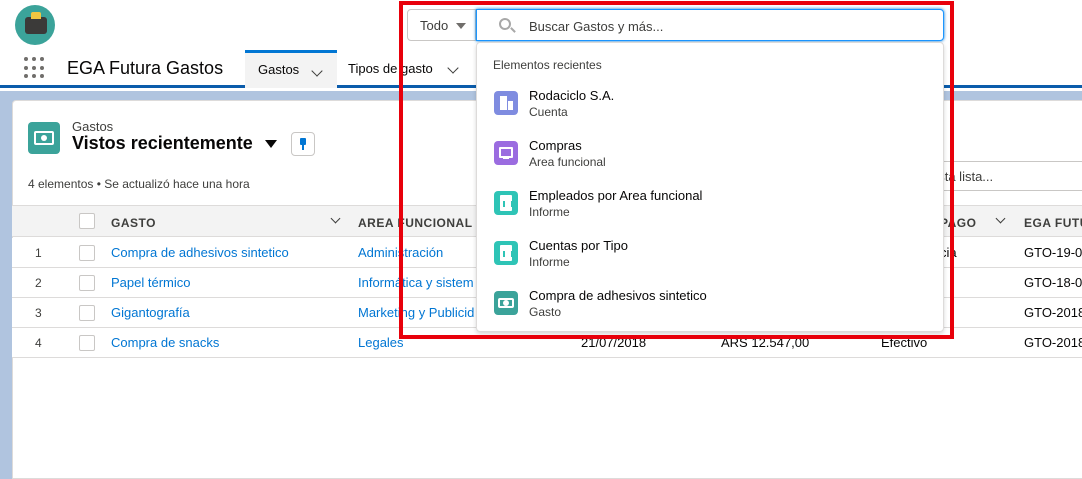  What do you see at coordinates (579, 245) in the screenshot?
I see `recent-item-title: Cuentas por Tipo` at bounding box center [579, 245].